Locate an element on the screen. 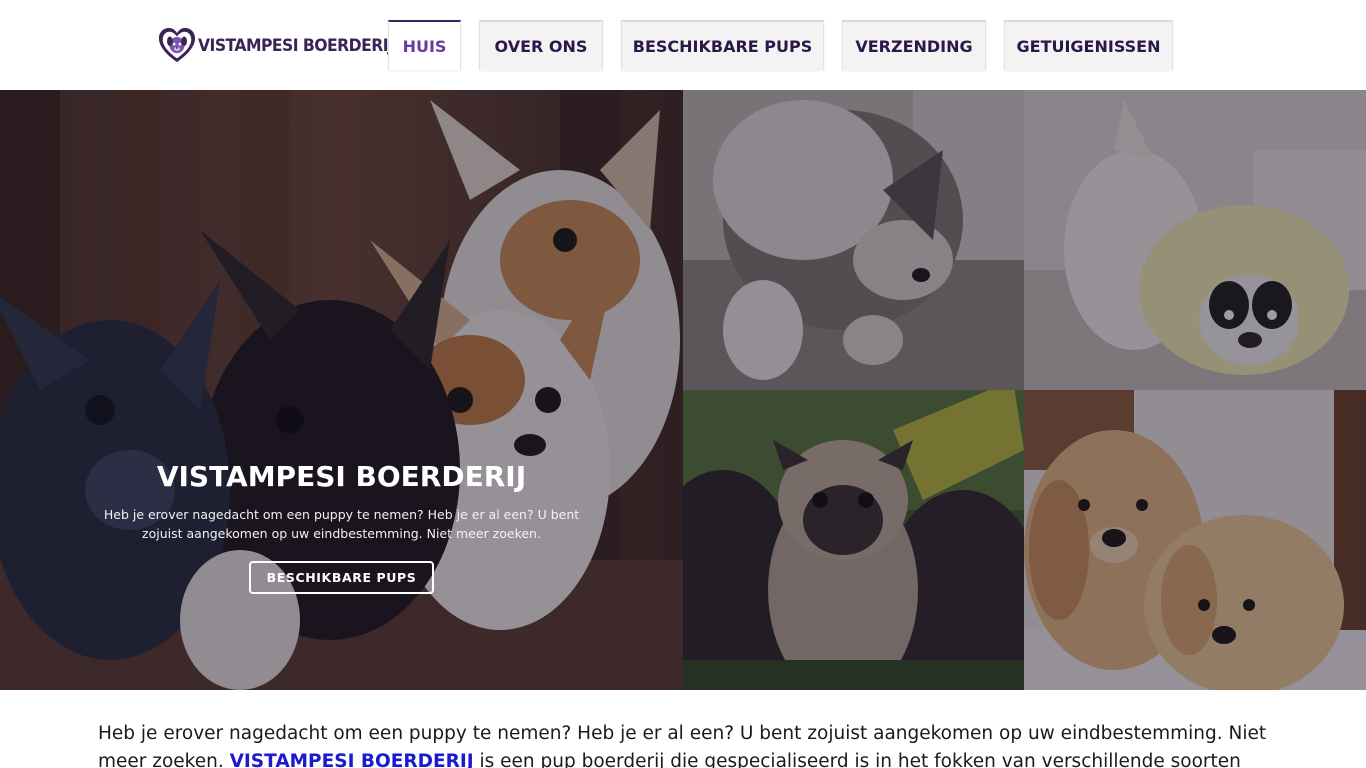 This screenshot has width=1366, height=768. nav-item-getuigenissen: GETUIGENISSEN is located at coordinates (1088, 45).